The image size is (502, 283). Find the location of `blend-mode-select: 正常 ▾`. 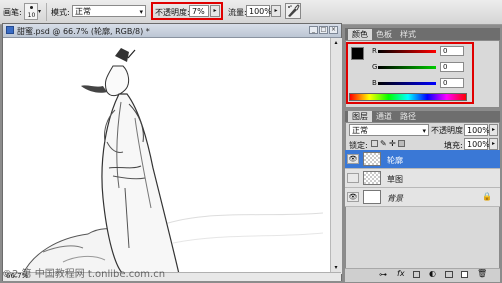

blend-mode-select: 正常 ▾ is located at coordinates (389, 130).